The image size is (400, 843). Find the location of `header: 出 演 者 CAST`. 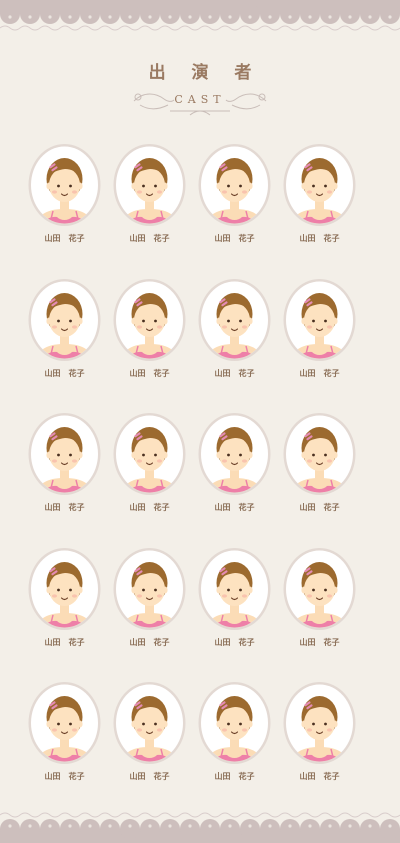

header: 出 演 者 CAST is located at coordinates (200, 88).